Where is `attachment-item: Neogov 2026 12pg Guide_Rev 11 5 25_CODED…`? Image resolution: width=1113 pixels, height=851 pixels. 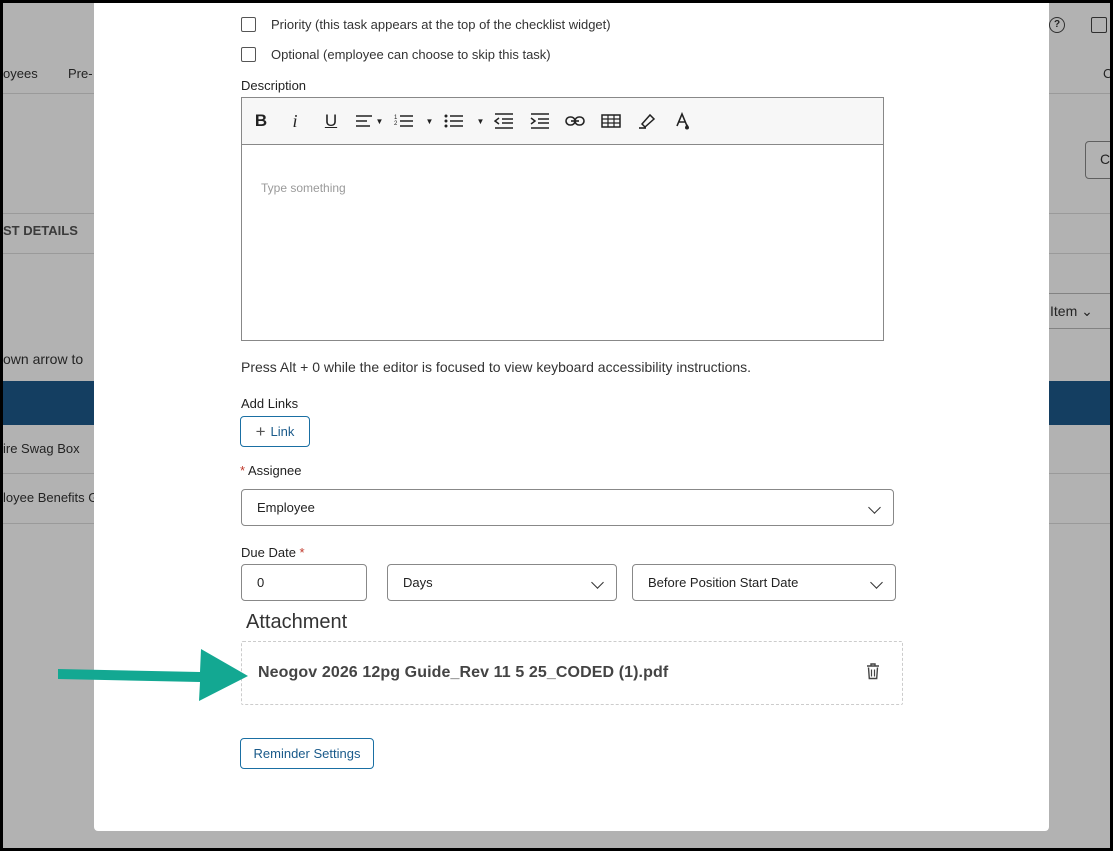
attachment-item: Neogov 2026 12pg Guide_Rev 11 5 25_CODED… is located at coordinates (572, 673).